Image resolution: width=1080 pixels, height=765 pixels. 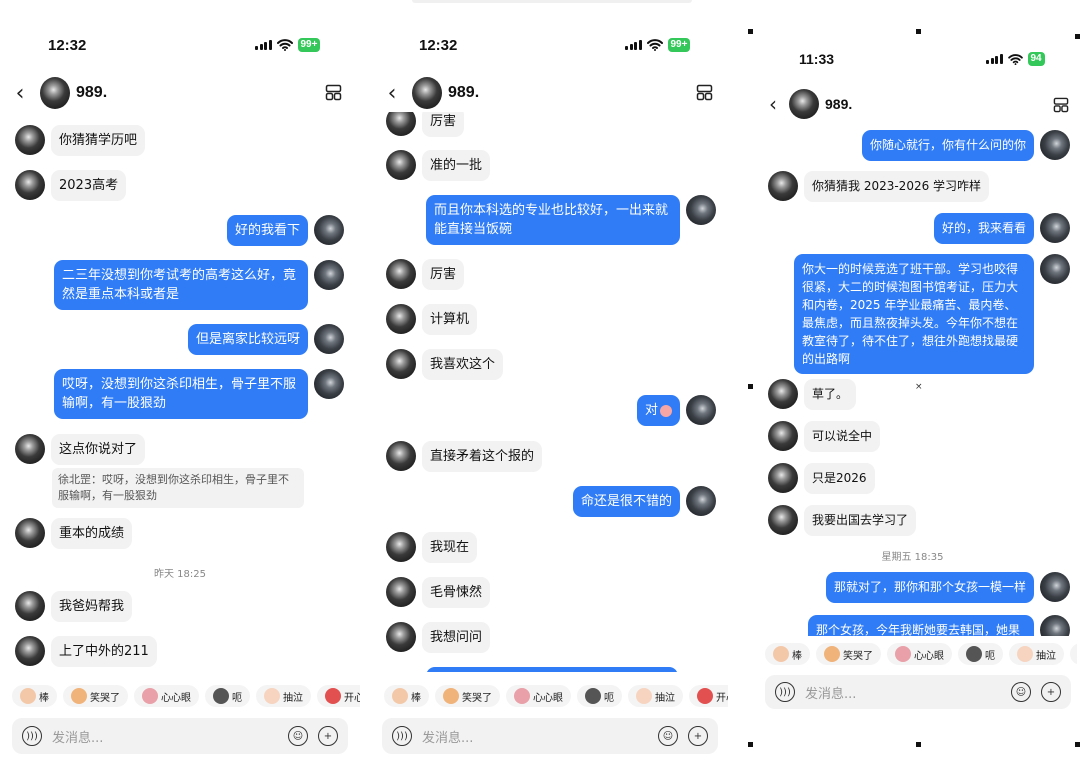 I want to click on message-bubble: 毛骨悚然, so click(x=456, y=592).